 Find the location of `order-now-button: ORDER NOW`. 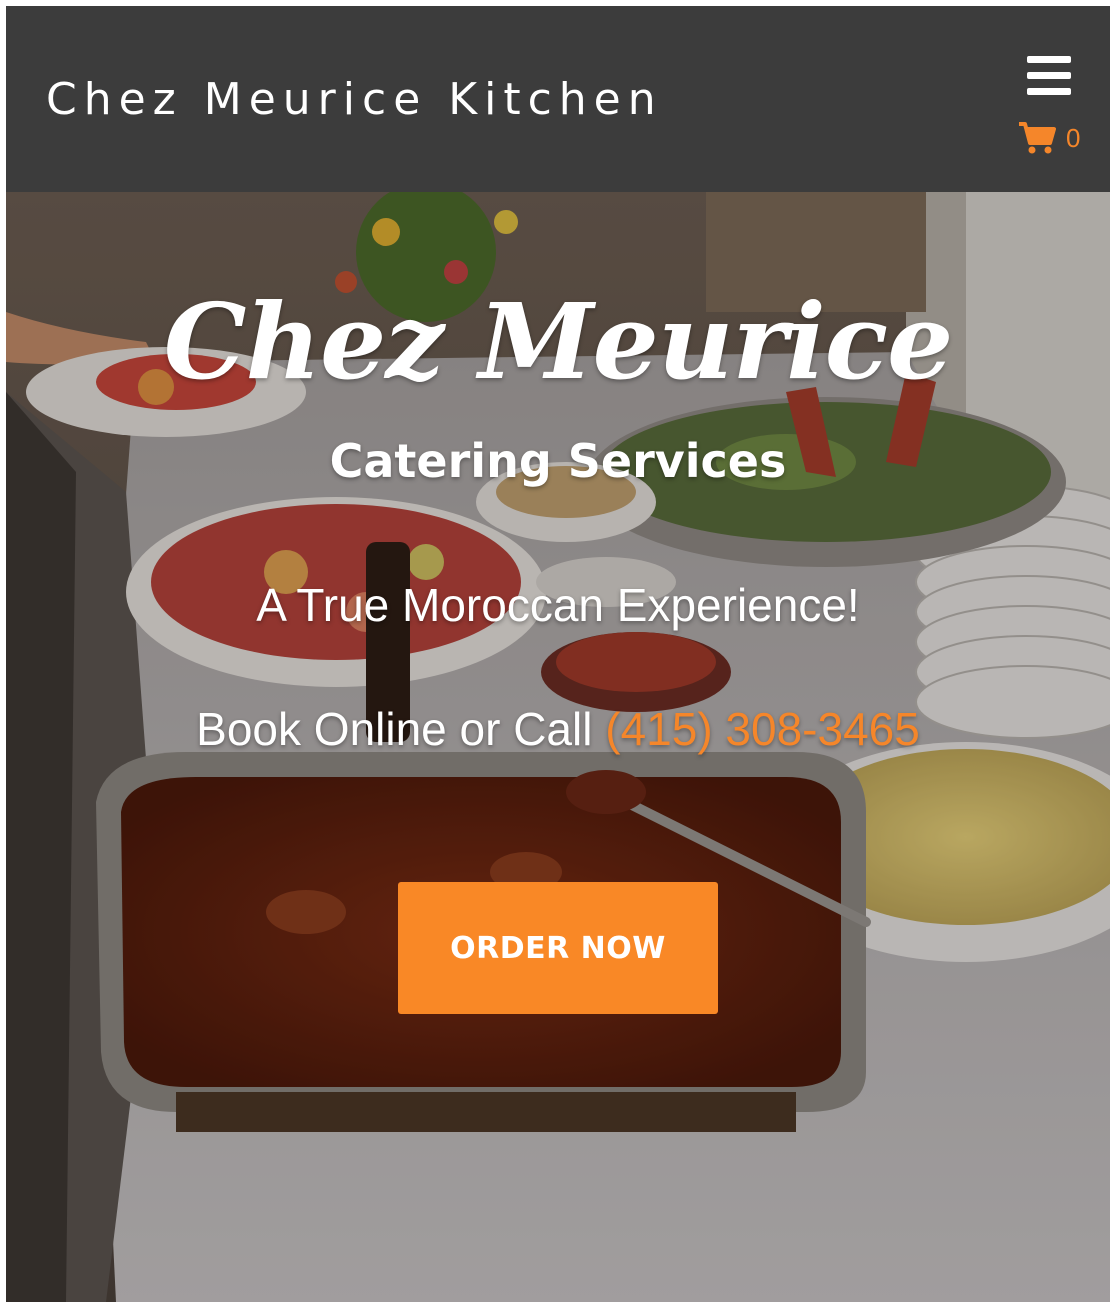

order-now-button: ORDER NOW is located at coordinates (558, 948).